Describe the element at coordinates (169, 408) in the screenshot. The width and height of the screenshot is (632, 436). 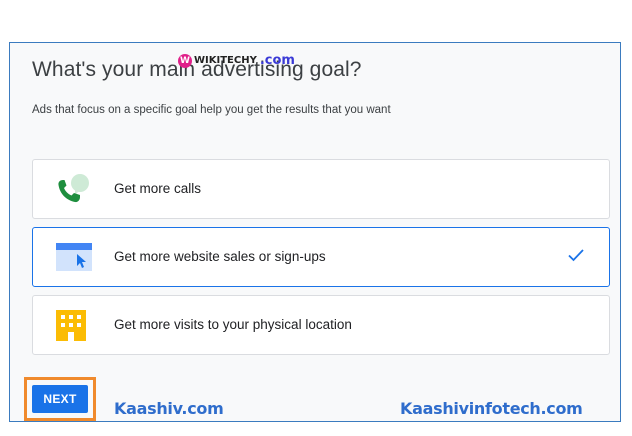
I see `kaashiv-watermark: Kaashiv.com` at that location.